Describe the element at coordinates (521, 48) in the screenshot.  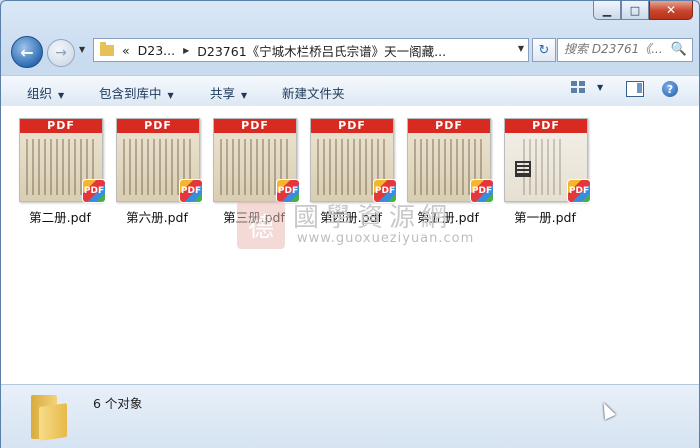
I see `address-dropdown-icon: ▼` at that location.